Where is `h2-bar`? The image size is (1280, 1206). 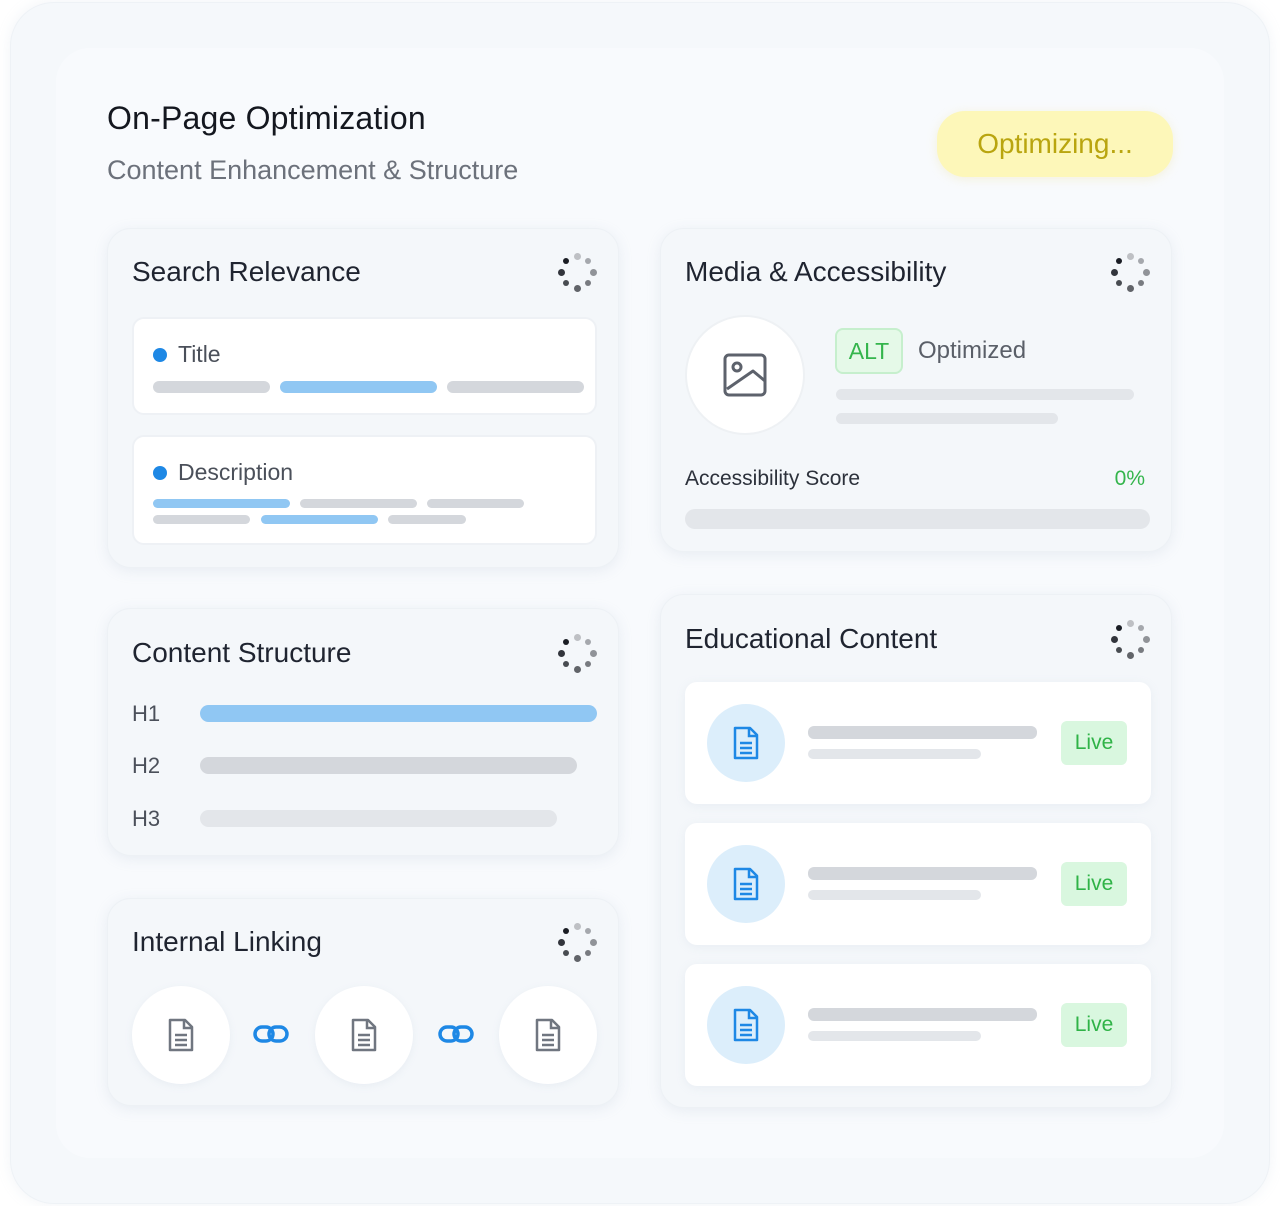
h2-bar is located at coordinates (388, 765).